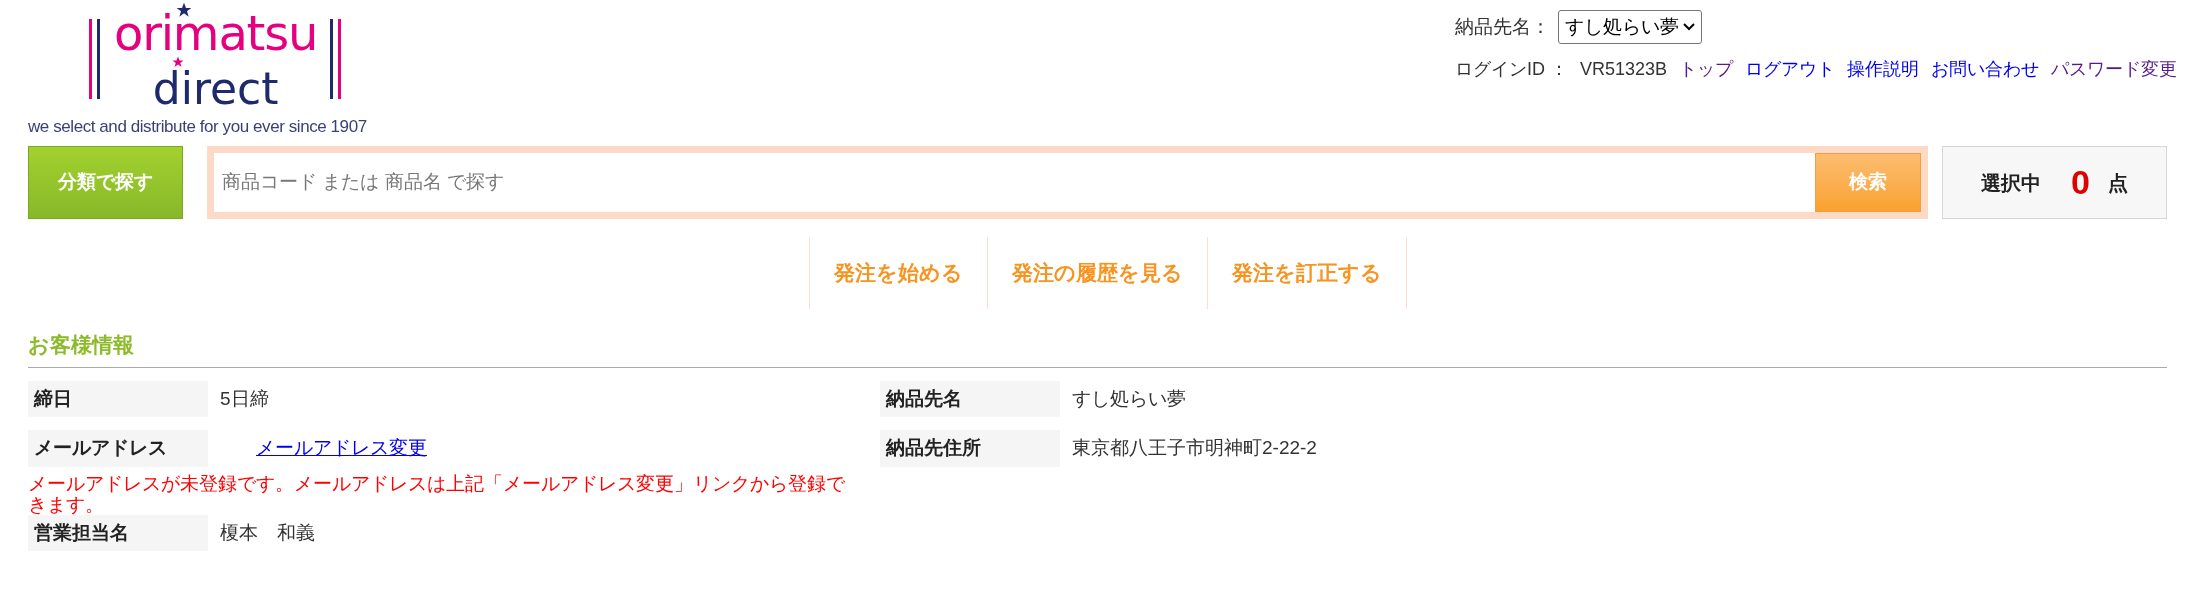 This screenshot has width=2195, height=593. I want to click on logo-tagline: we select and distribute for you ever since 1907, so click(198, 127).